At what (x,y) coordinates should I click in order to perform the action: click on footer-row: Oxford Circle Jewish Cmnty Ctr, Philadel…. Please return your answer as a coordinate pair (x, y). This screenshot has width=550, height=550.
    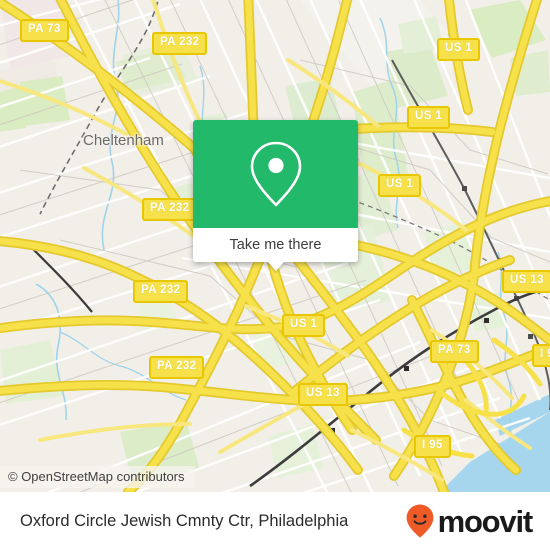
    Looking at the image, I should click on (275, 521).